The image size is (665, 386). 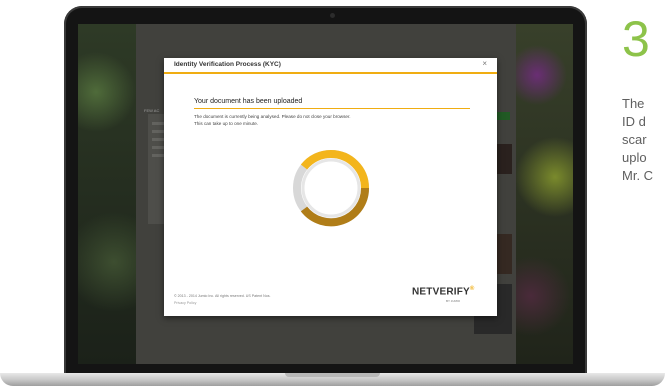 I want to click on loading-spinner-icon, so click(x=331, y=188).